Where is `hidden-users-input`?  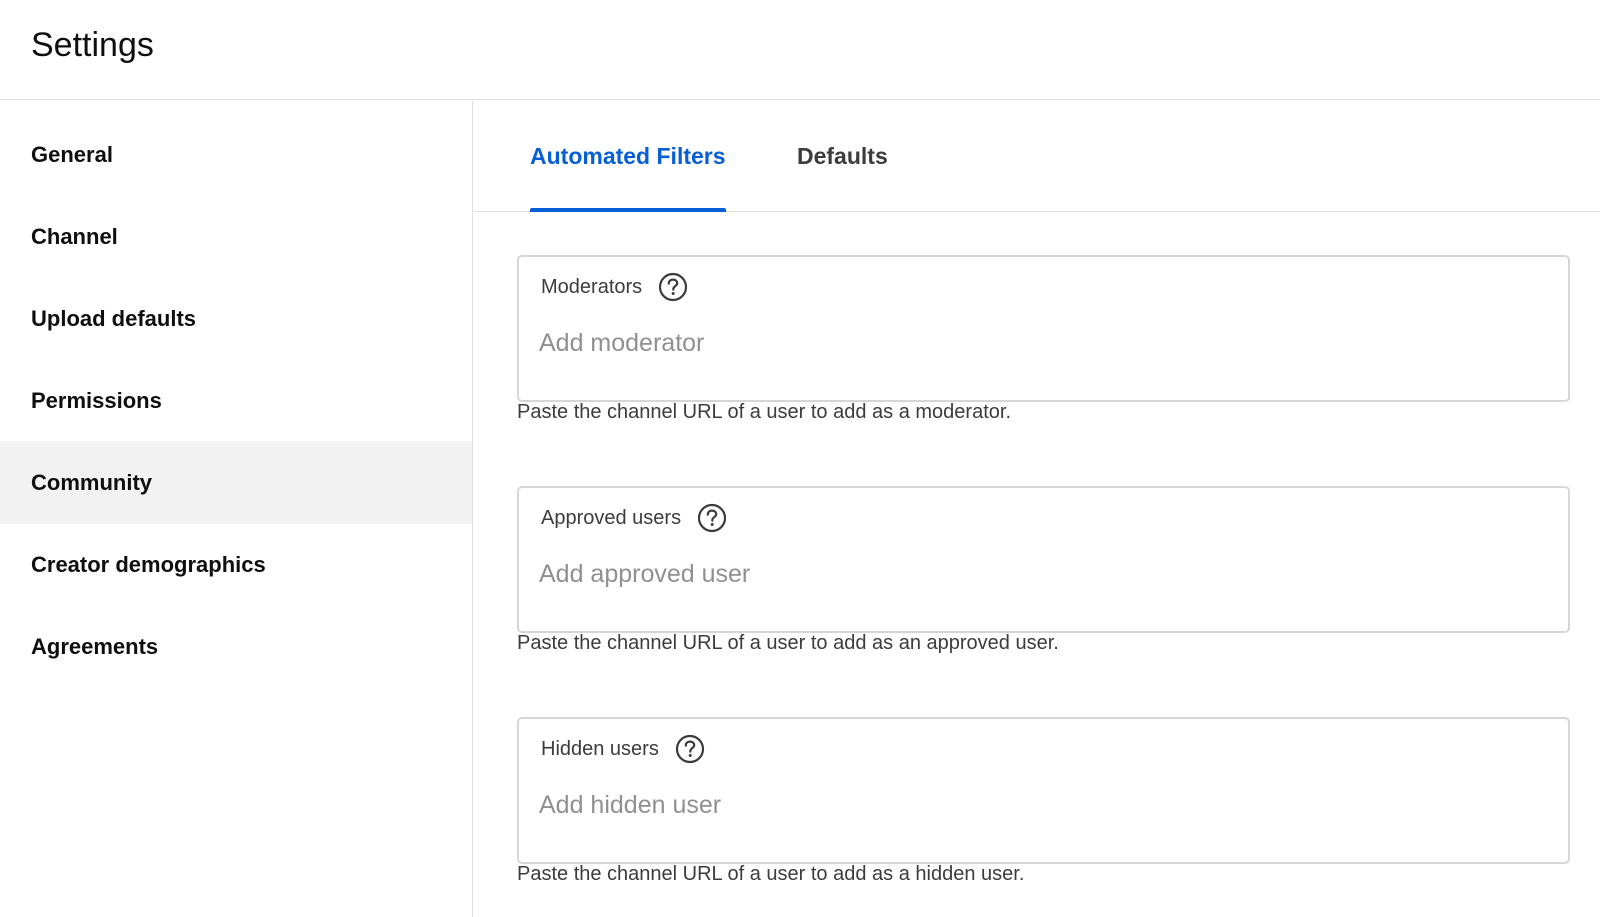 hidden-users-input is located at coordinates (1039, 805).